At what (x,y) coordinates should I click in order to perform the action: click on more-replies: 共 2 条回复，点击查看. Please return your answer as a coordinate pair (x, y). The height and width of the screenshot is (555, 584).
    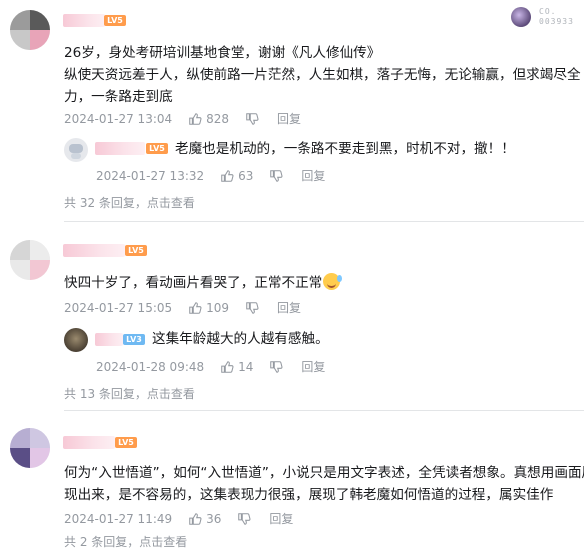
    Looking at the image, I should click on (125, 541).